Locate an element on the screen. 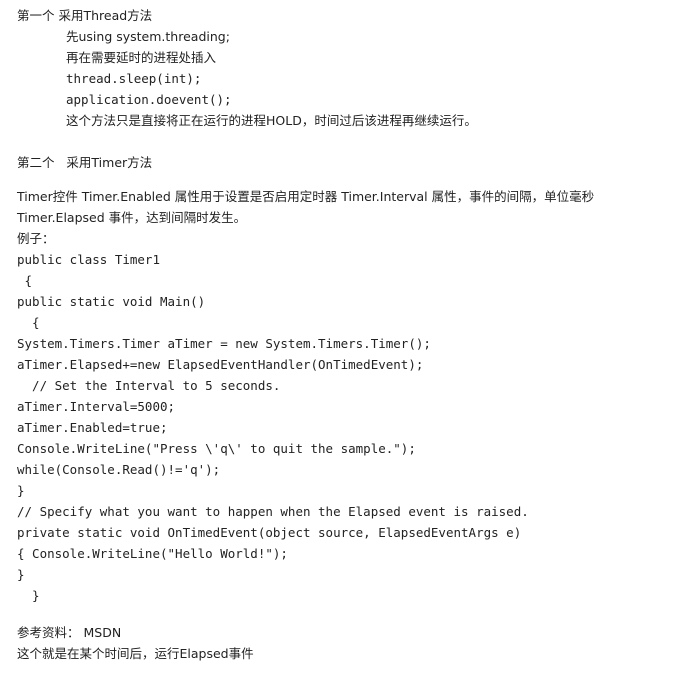 This screenshot has height=676, width=691. code-line: aTimer.Interval=5000; is located at coordinates (96, 406).